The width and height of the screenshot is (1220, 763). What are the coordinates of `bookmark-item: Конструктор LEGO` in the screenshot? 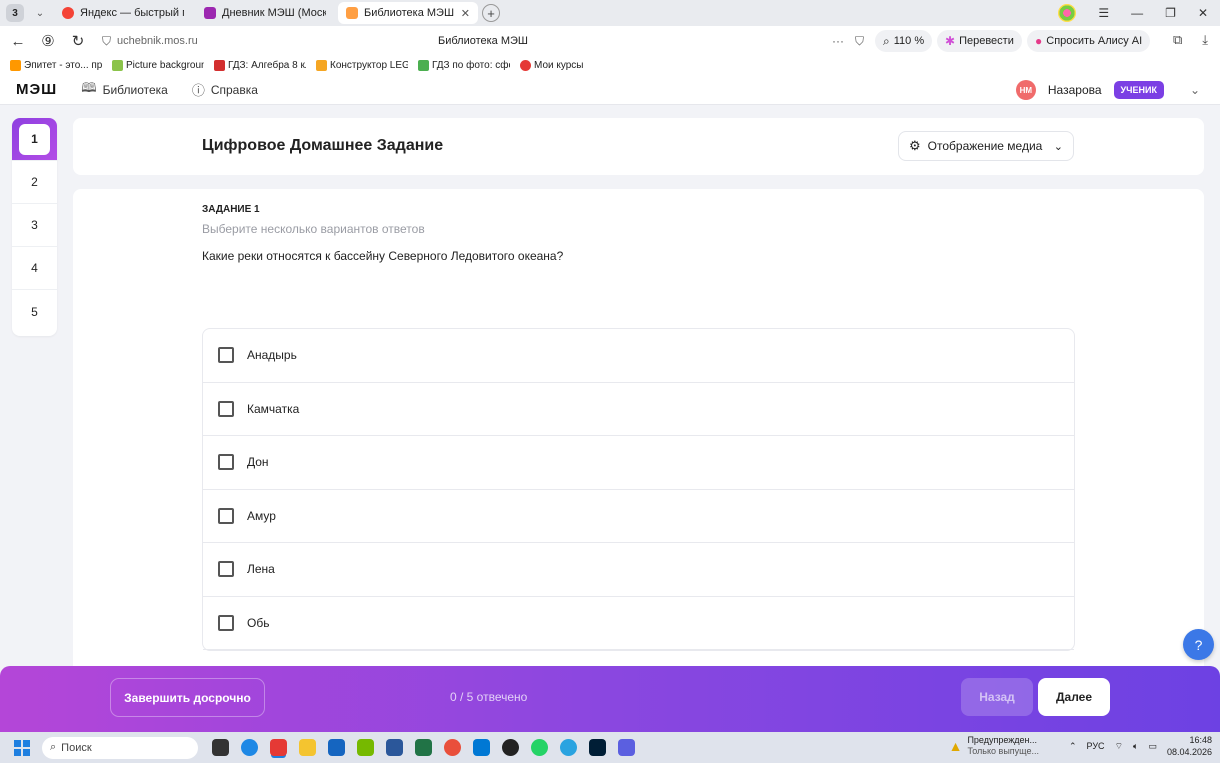 It's located at (362, 65).